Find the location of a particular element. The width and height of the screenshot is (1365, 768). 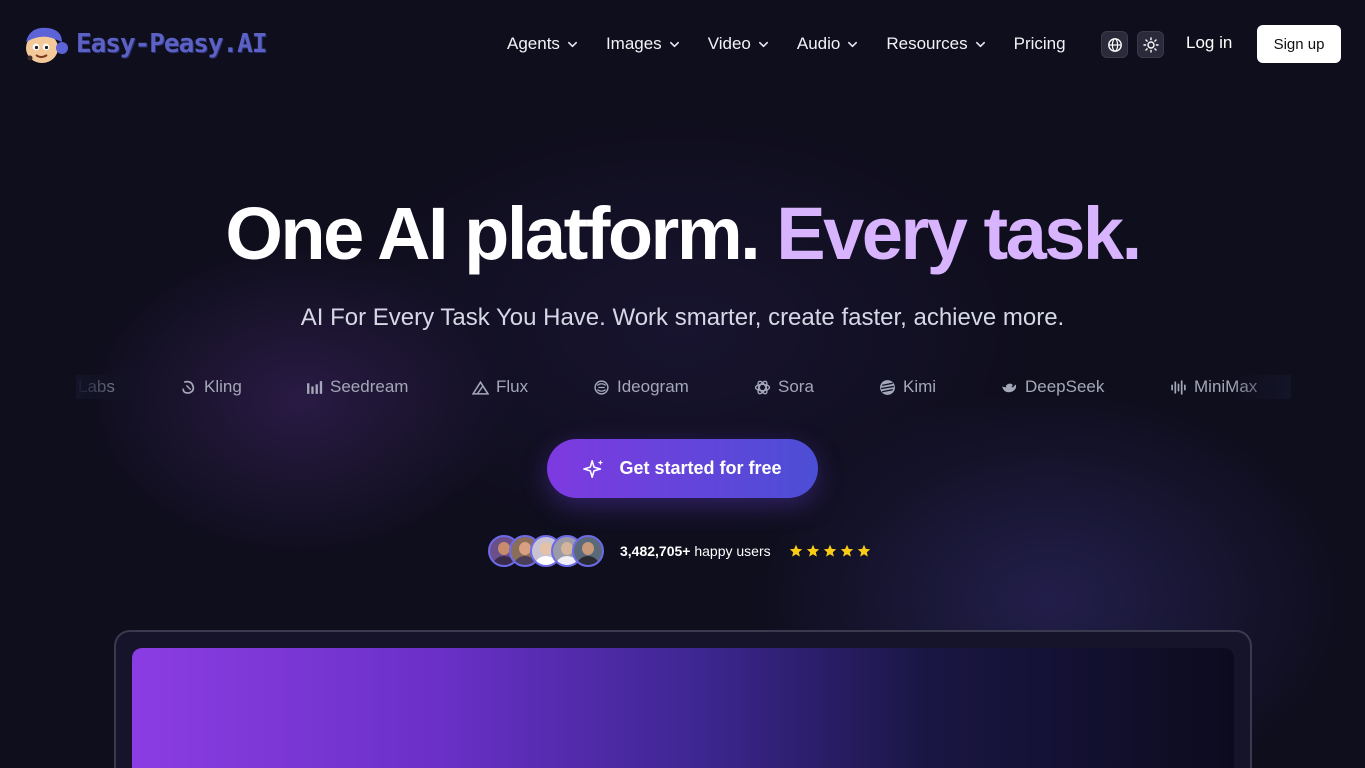

mascot-logo-icon is located at coordinates (47, 45).